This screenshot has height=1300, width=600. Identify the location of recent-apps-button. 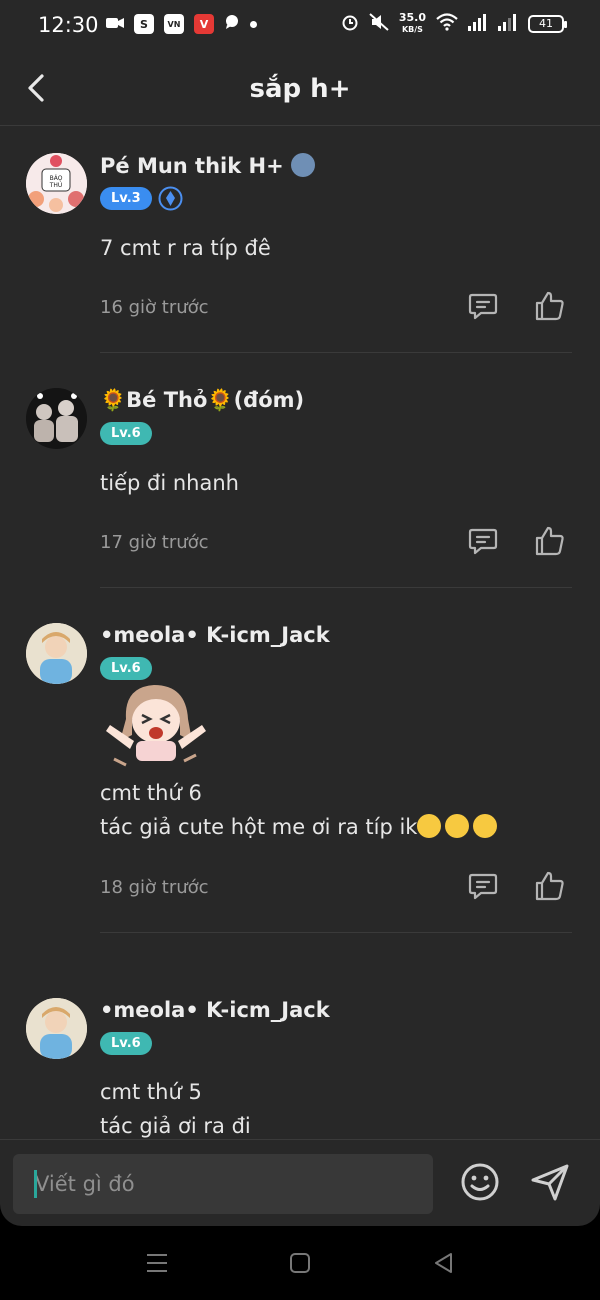
(157, 1263).